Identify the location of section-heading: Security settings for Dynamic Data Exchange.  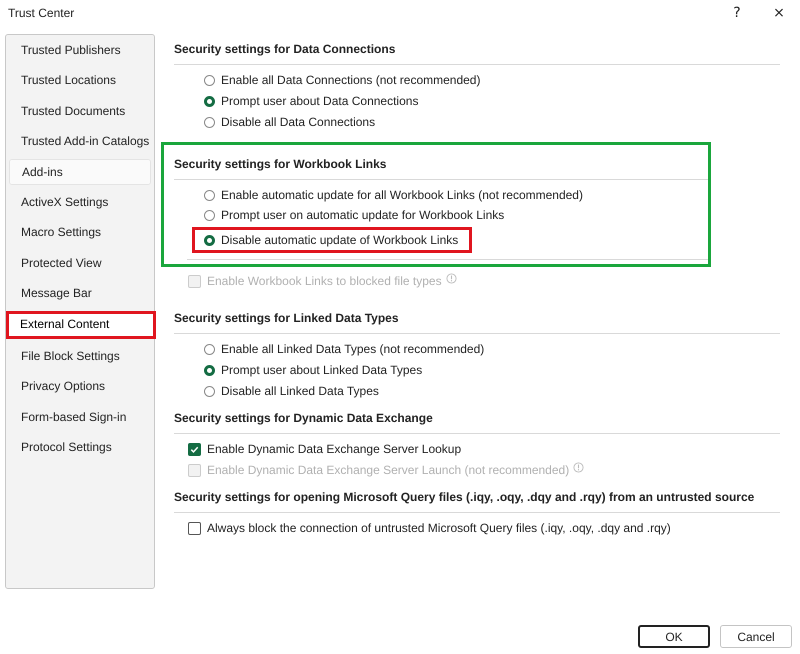
(304, 417).